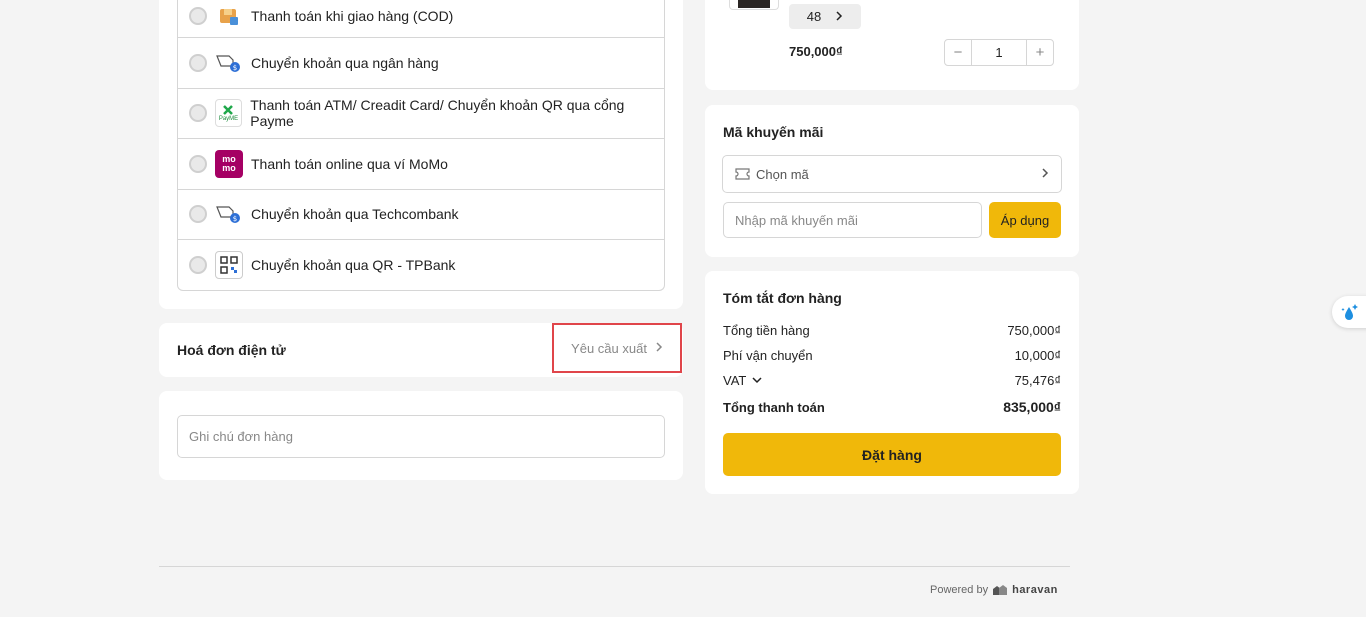  I want to click on payment-method-bank: $ Chuyển khoản qua ngân hàng, so click(421, 62).